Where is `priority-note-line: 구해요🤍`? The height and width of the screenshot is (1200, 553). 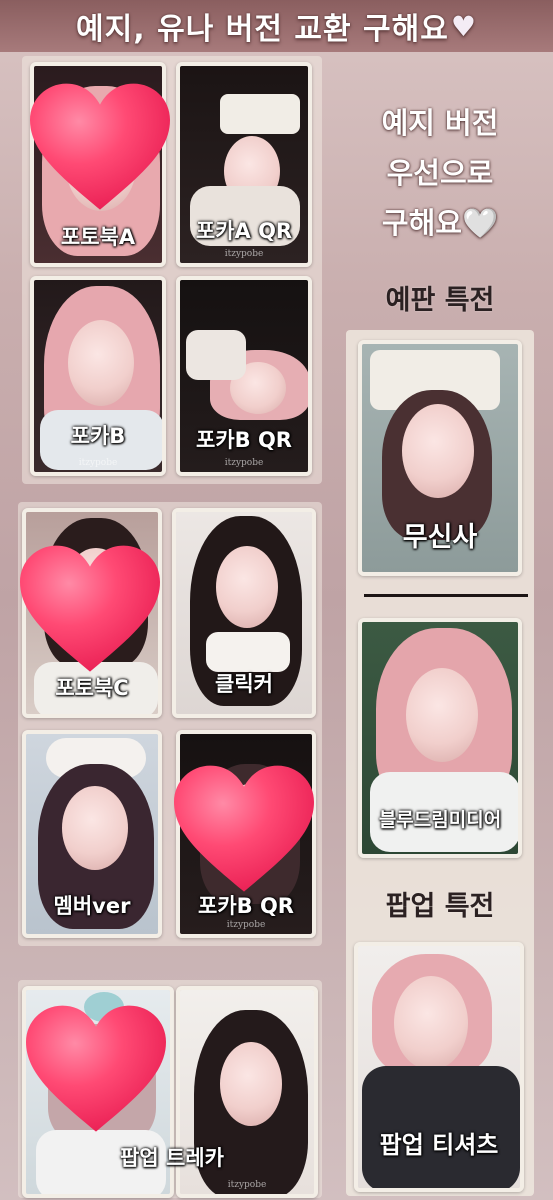 priority-note-line: 구해요🤍 is located at coordinates (440, 223).